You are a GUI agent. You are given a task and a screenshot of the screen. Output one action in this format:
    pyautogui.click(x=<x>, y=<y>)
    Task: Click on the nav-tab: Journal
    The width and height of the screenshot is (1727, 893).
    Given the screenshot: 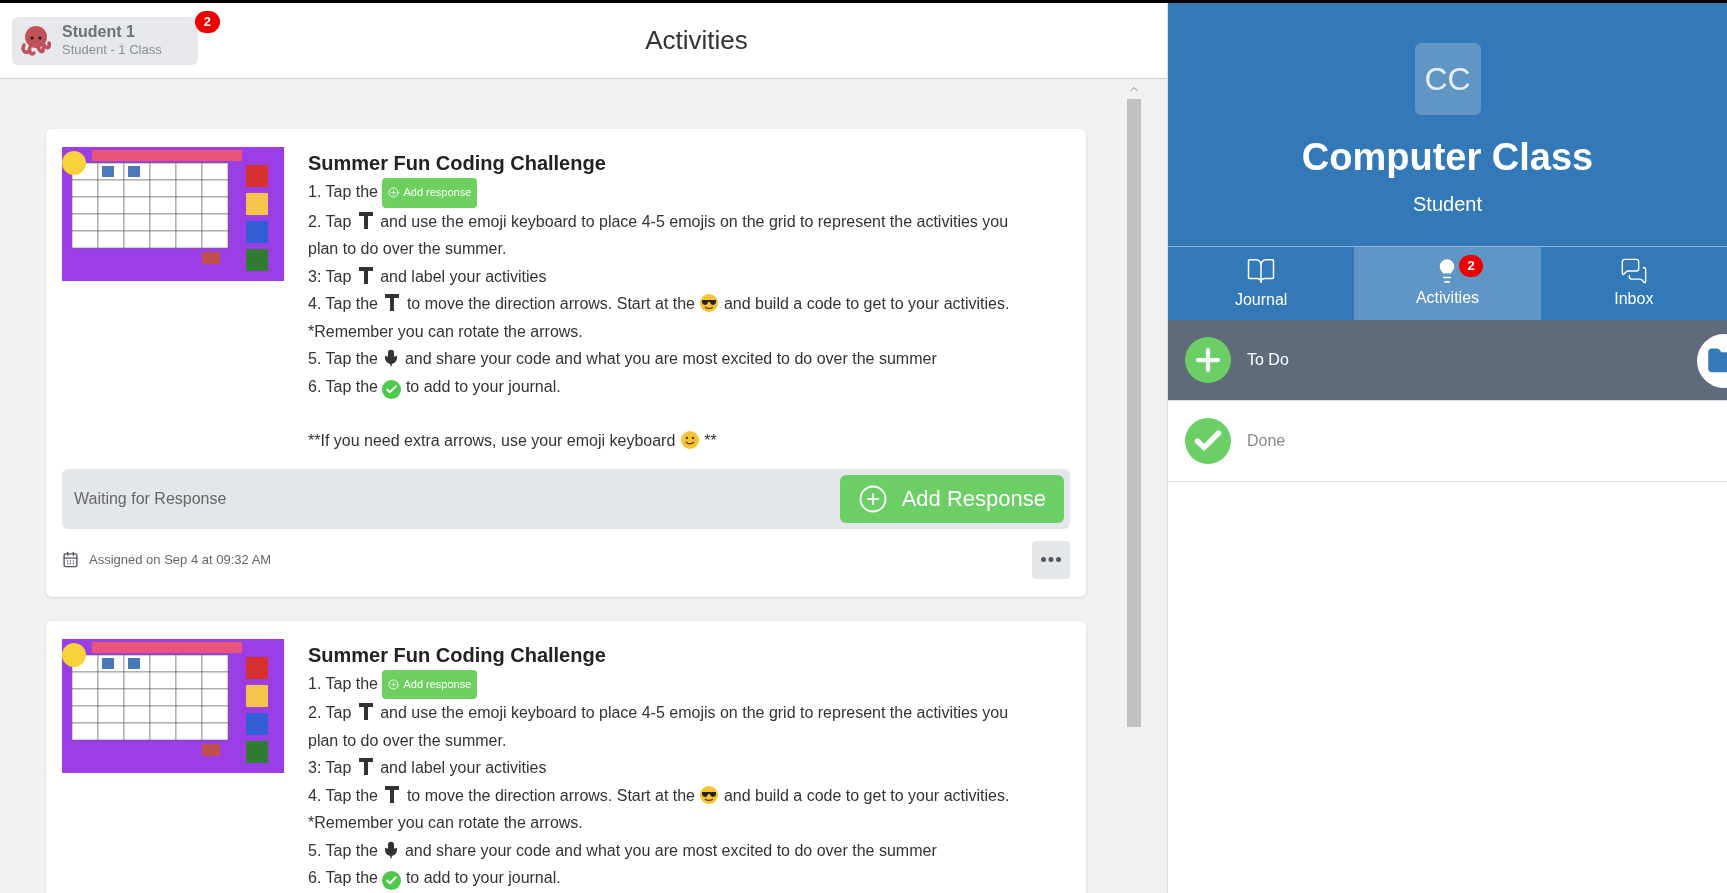 What is the action you would take?
    pyautogui.click(x=1261, y=283)
    